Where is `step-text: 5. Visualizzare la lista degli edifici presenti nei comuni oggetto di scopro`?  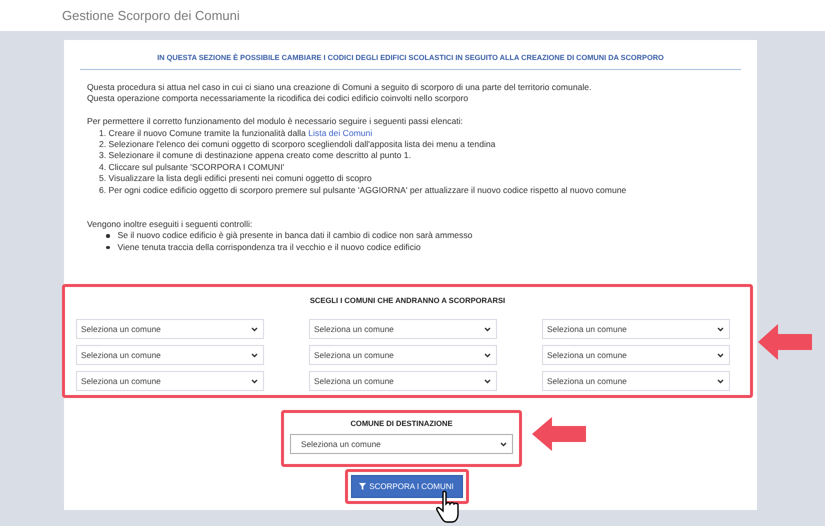
step-text: 5. Visualizzare la lista degli edifici presenti nei comuni oggetto di scopro is located at coordinates (235, 179).